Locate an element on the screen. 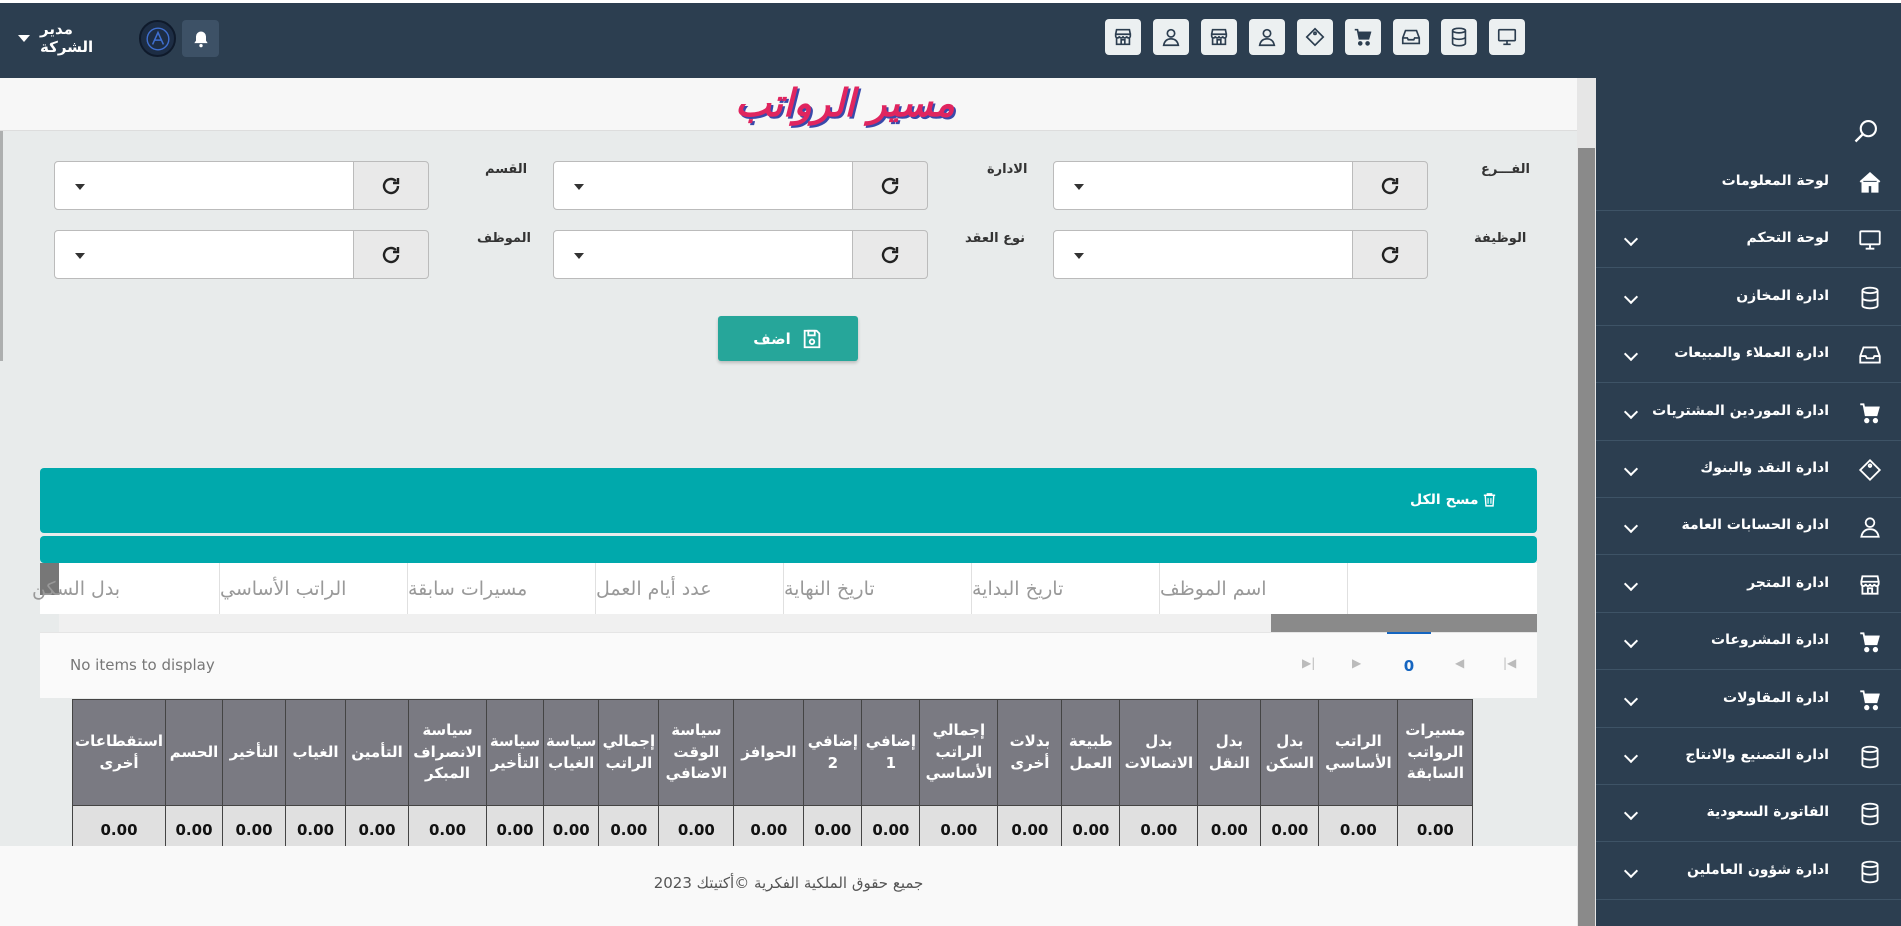 The image size is (1901, 926). branch-select is located at coordinates (1203, 185).